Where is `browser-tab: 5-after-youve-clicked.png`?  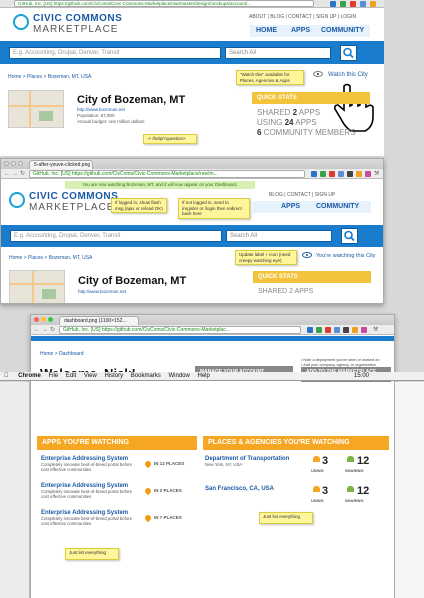
browser-tab: 5-after-youve-clicked.png is located at coordinates (61, 164).